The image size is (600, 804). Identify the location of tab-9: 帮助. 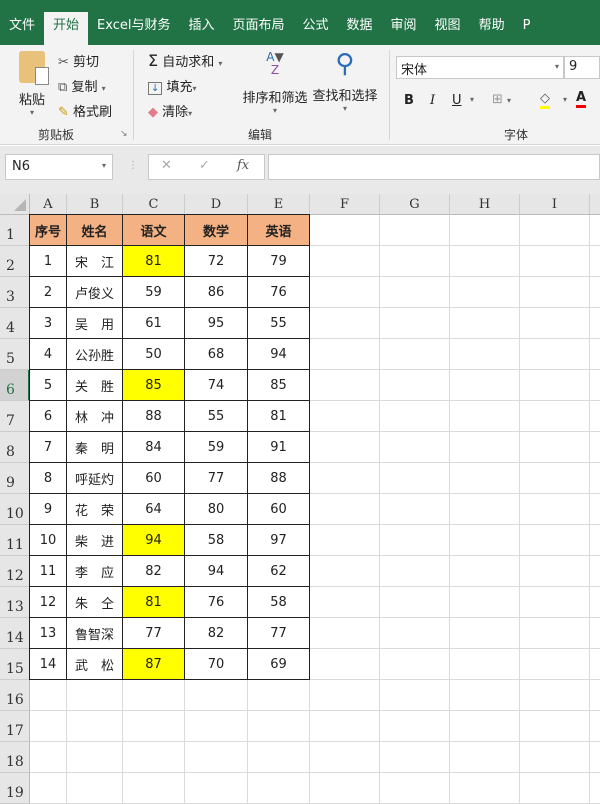
(492, 28).